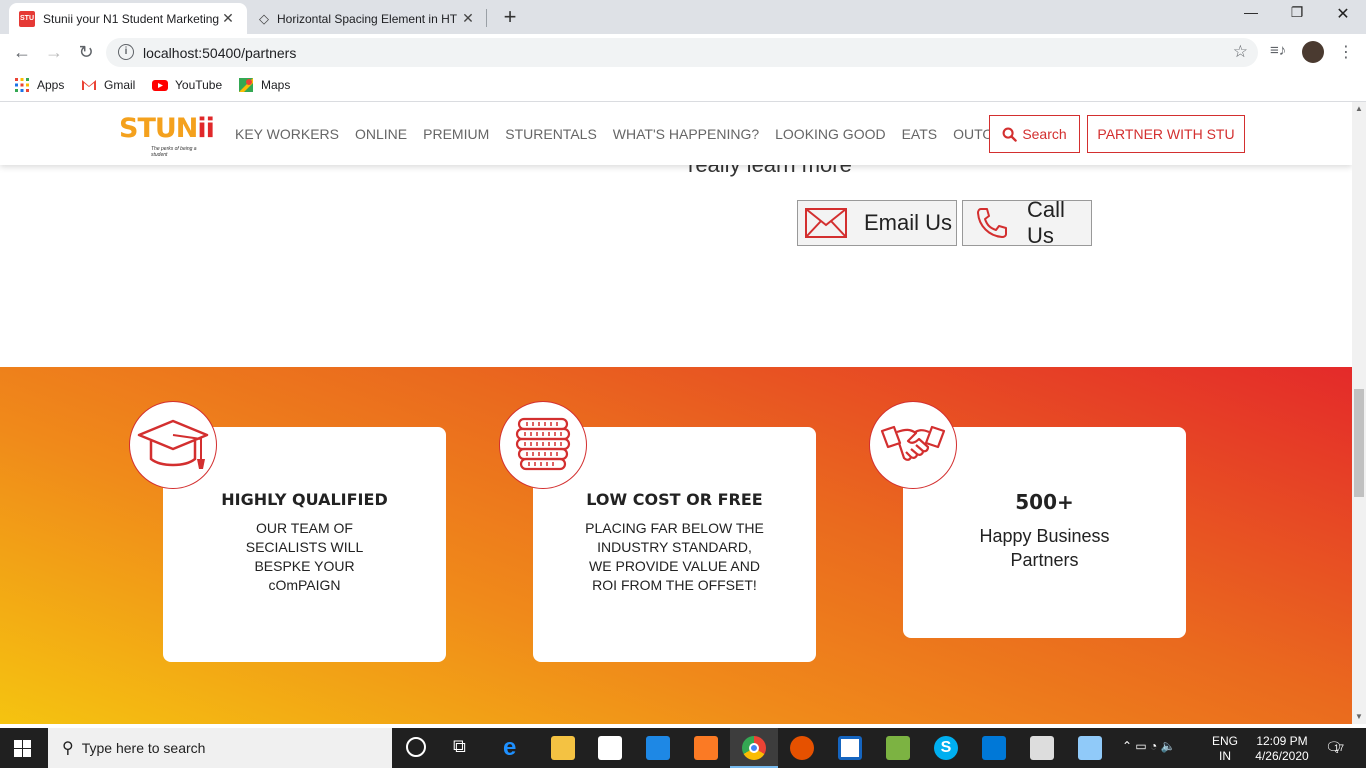 The image size is (1366, 768). What do you see at coordinates (1282, 741) in the screenshot?
I see `clock-time: 12:09 PM` at bounding box center [1282, 741].